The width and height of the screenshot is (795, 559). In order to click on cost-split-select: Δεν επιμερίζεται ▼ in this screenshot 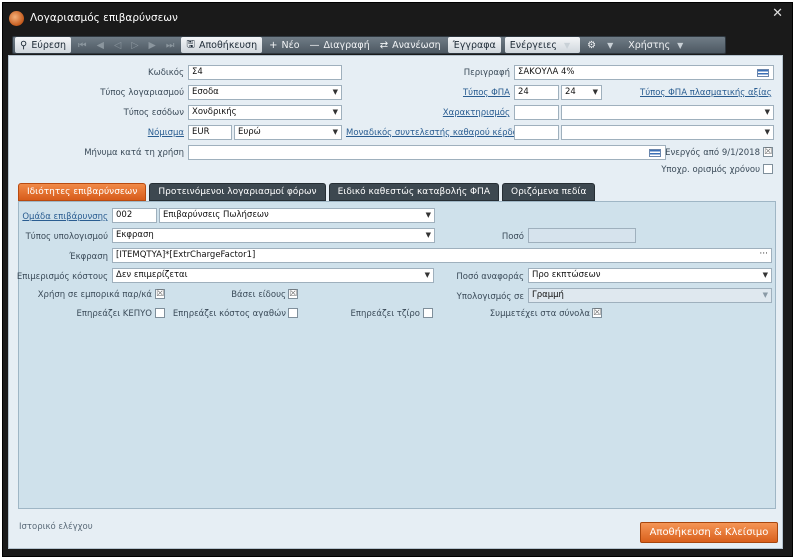, I will do `click(273, 275)`.